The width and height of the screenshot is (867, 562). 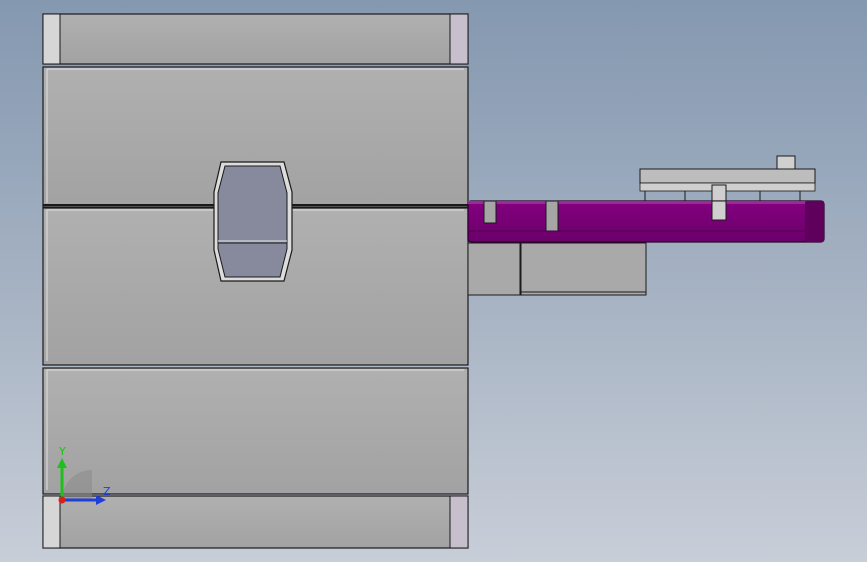 What do you see at coordinates (255, 522) in the screenshot?
I see `bottom-clamp-plate` at bounding box center [255, 522].